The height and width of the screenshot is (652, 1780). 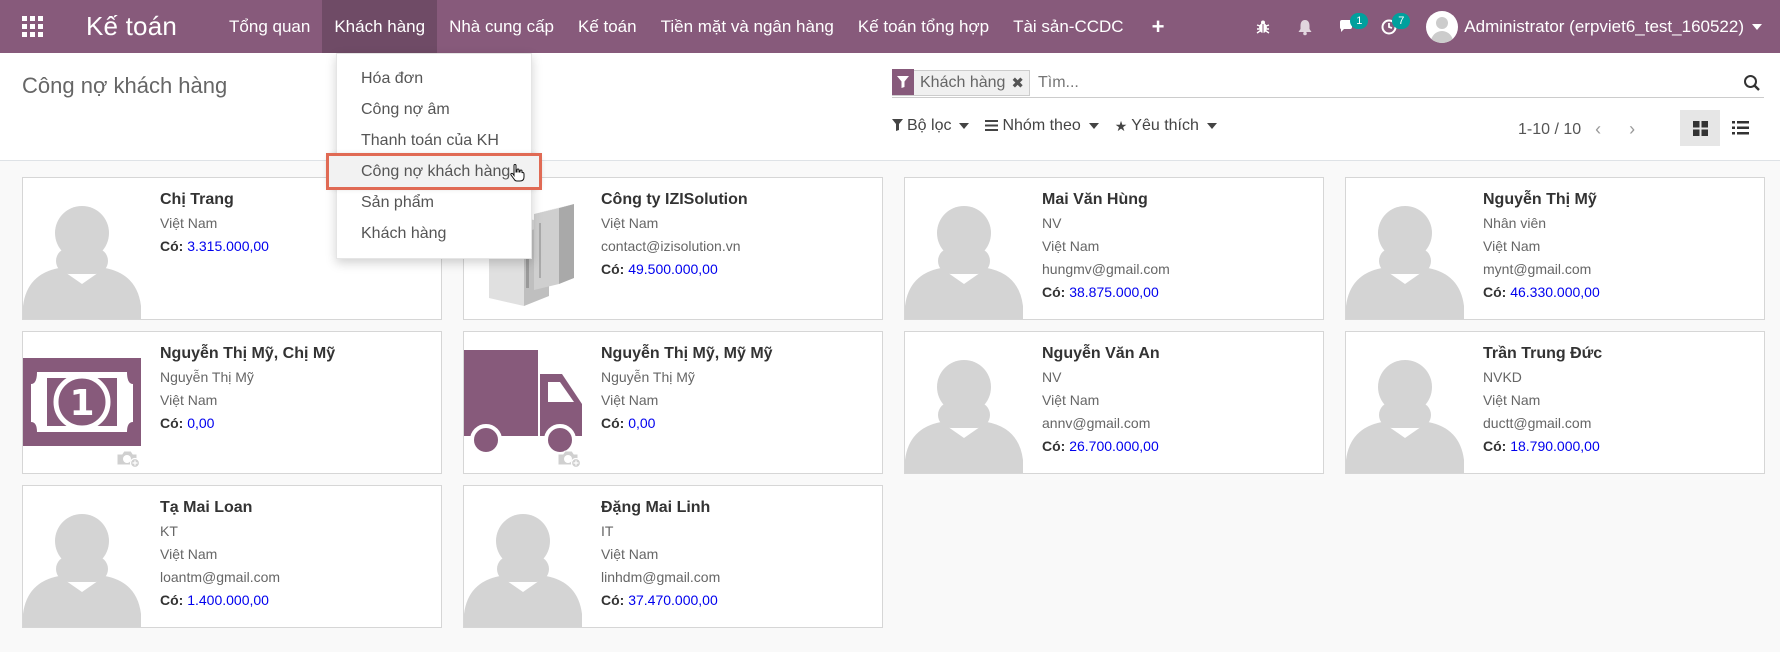 What do you see at coordinates (380, 26) in the screenshot?
I see `menu-khach-hang: Khách hàng` at bounding box center [380, 26].